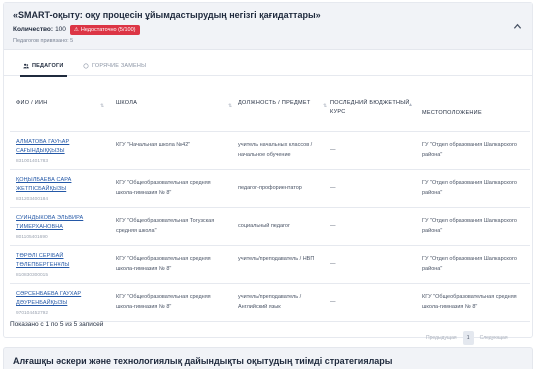 The height and width of the screenshot is (369, 536). I want to click on school-cell: КГУ "Начальная школа №42", so click(153, 145).